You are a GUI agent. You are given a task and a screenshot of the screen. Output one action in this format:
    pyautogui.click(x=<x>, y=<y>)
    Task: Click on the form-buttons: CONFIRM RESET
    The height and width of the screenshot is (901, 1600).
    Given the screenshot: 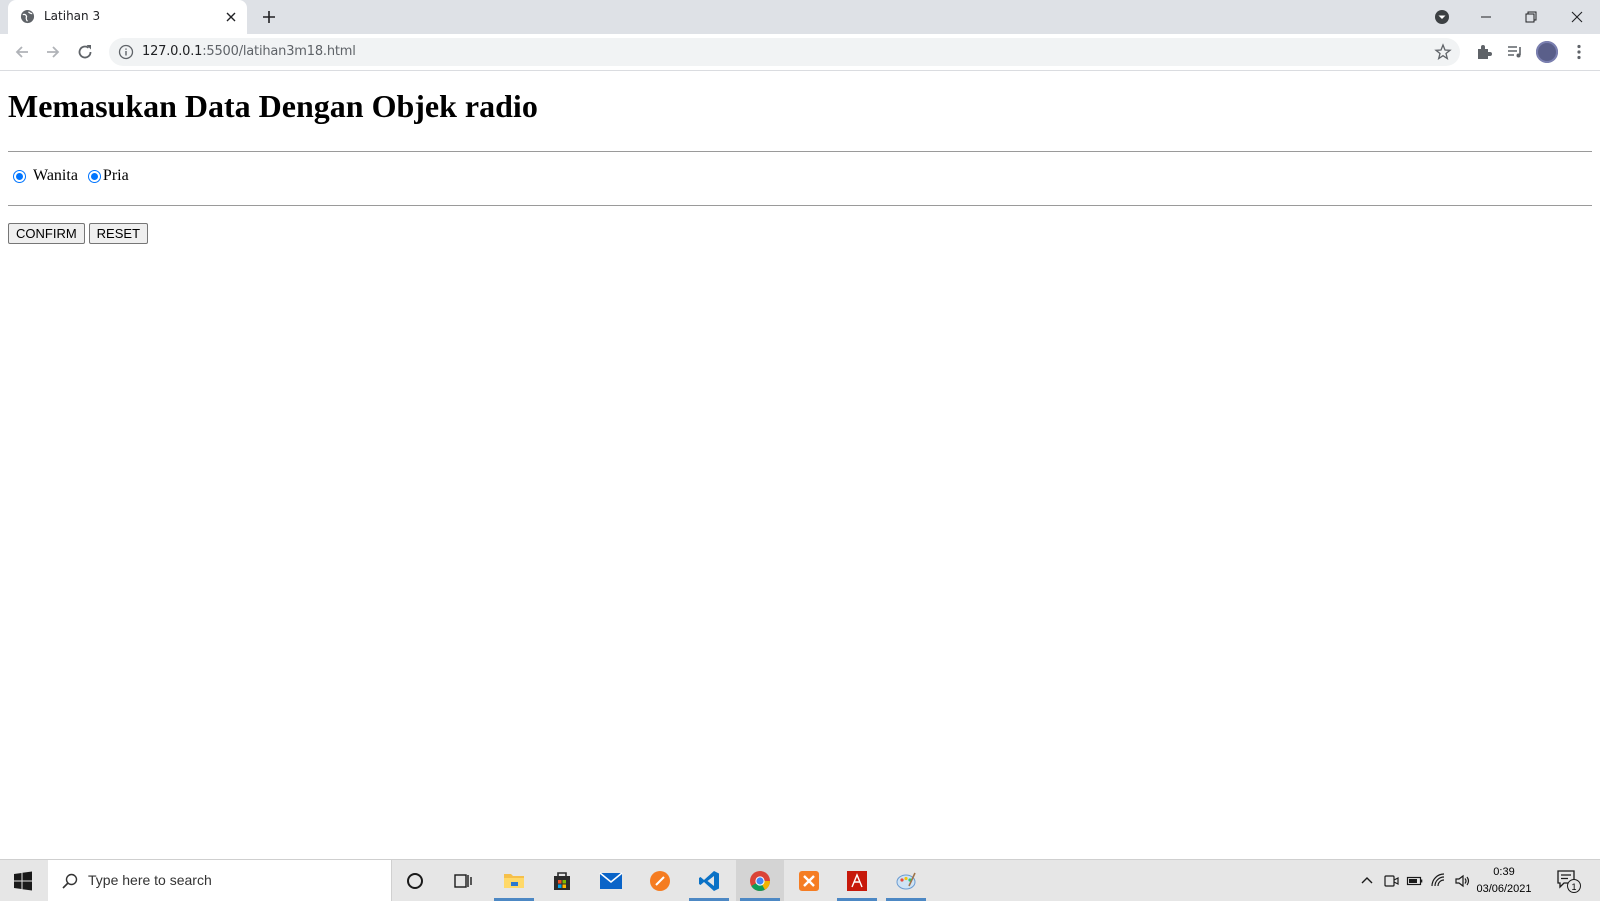 What is the action you would take?
    pyautogui.click(x=78, y=233)
    